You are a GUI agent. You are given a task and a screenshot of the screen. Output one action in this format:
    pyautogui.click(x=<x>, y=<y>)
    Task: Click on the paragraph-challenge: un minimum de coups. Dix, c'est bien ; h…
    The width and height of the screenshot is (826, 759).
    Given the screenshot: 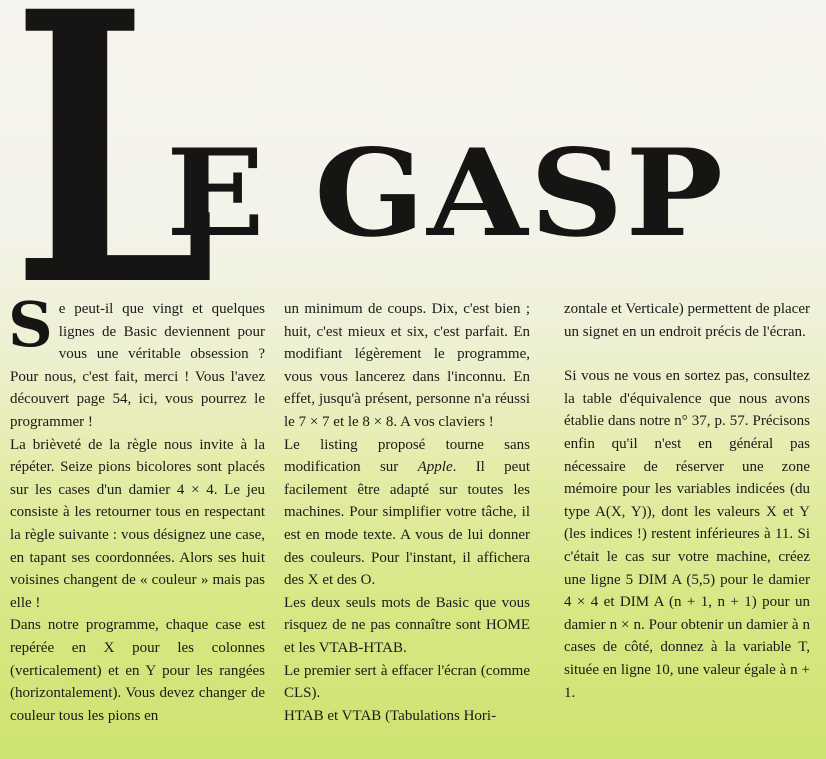 What is the action you would take?
    pyautogui.click(x=407, y=365)
    